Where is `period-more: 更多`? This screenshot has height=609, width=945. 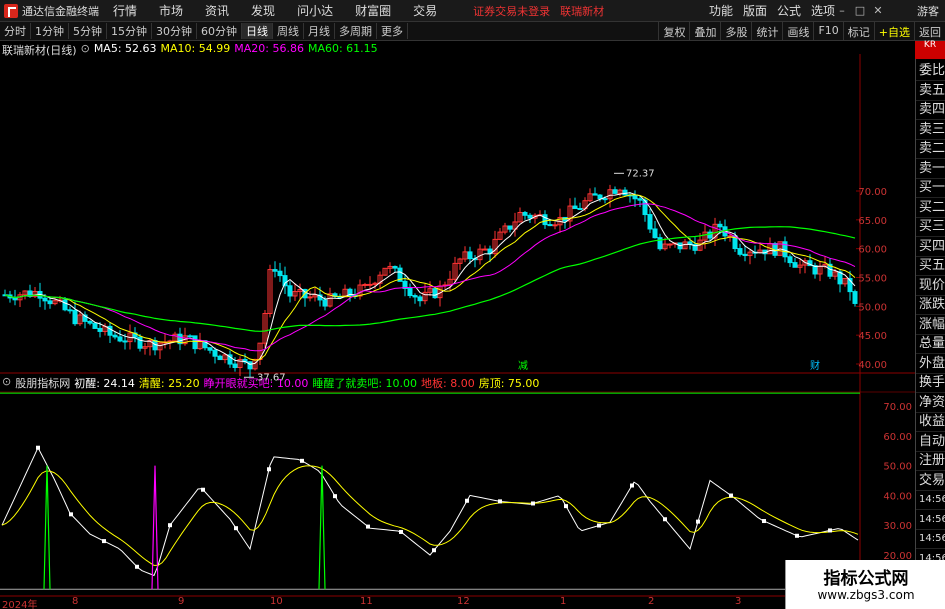
period-more: 更多 is located at coordinates (392, 31).